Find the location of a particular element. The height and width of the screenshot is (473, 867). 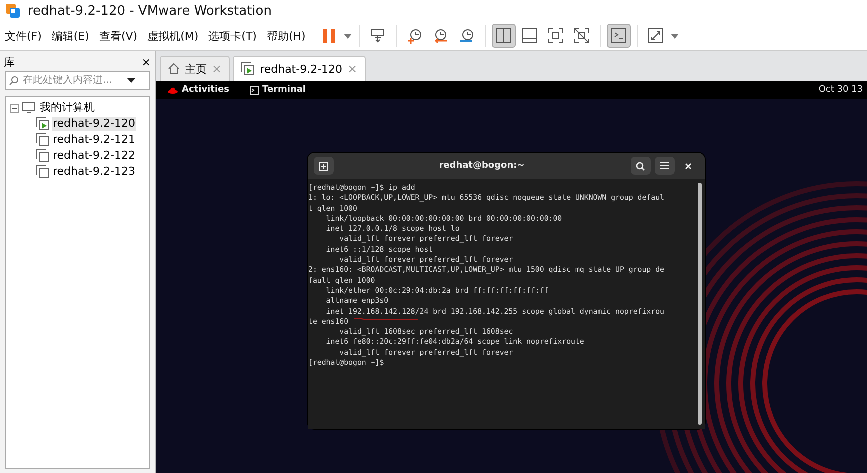

menu-item: 帮助(H) is located at coordinates (286, 36).